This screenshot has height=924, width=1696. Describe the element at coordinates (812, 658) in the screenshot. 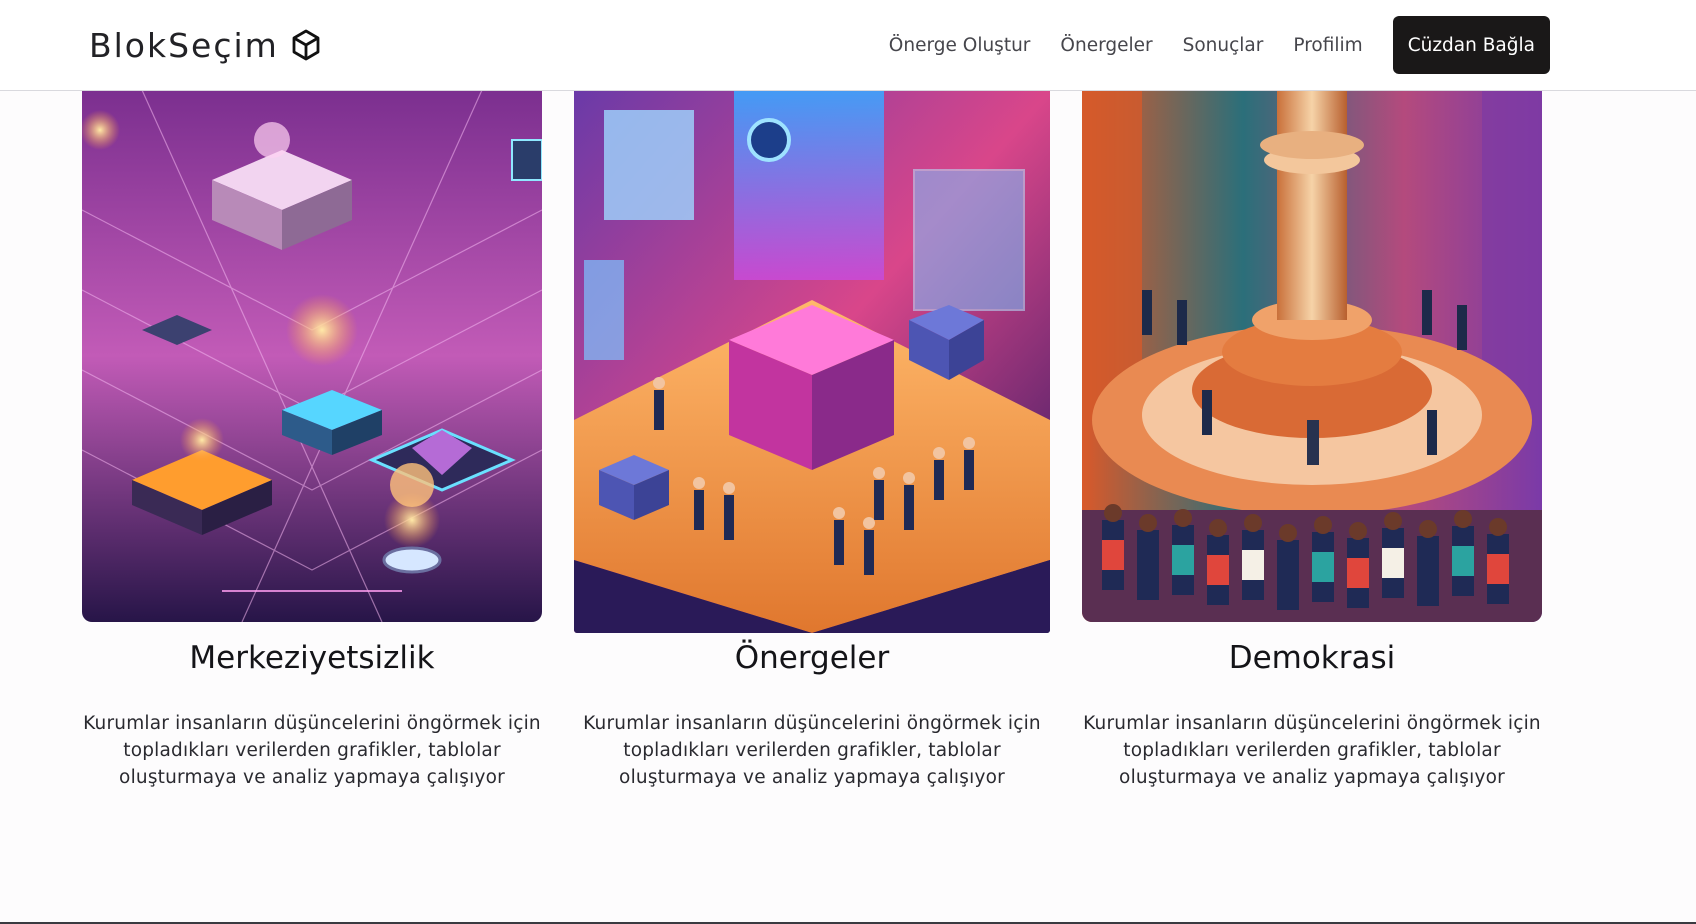

I see `card-title: Önergeler` at that location.